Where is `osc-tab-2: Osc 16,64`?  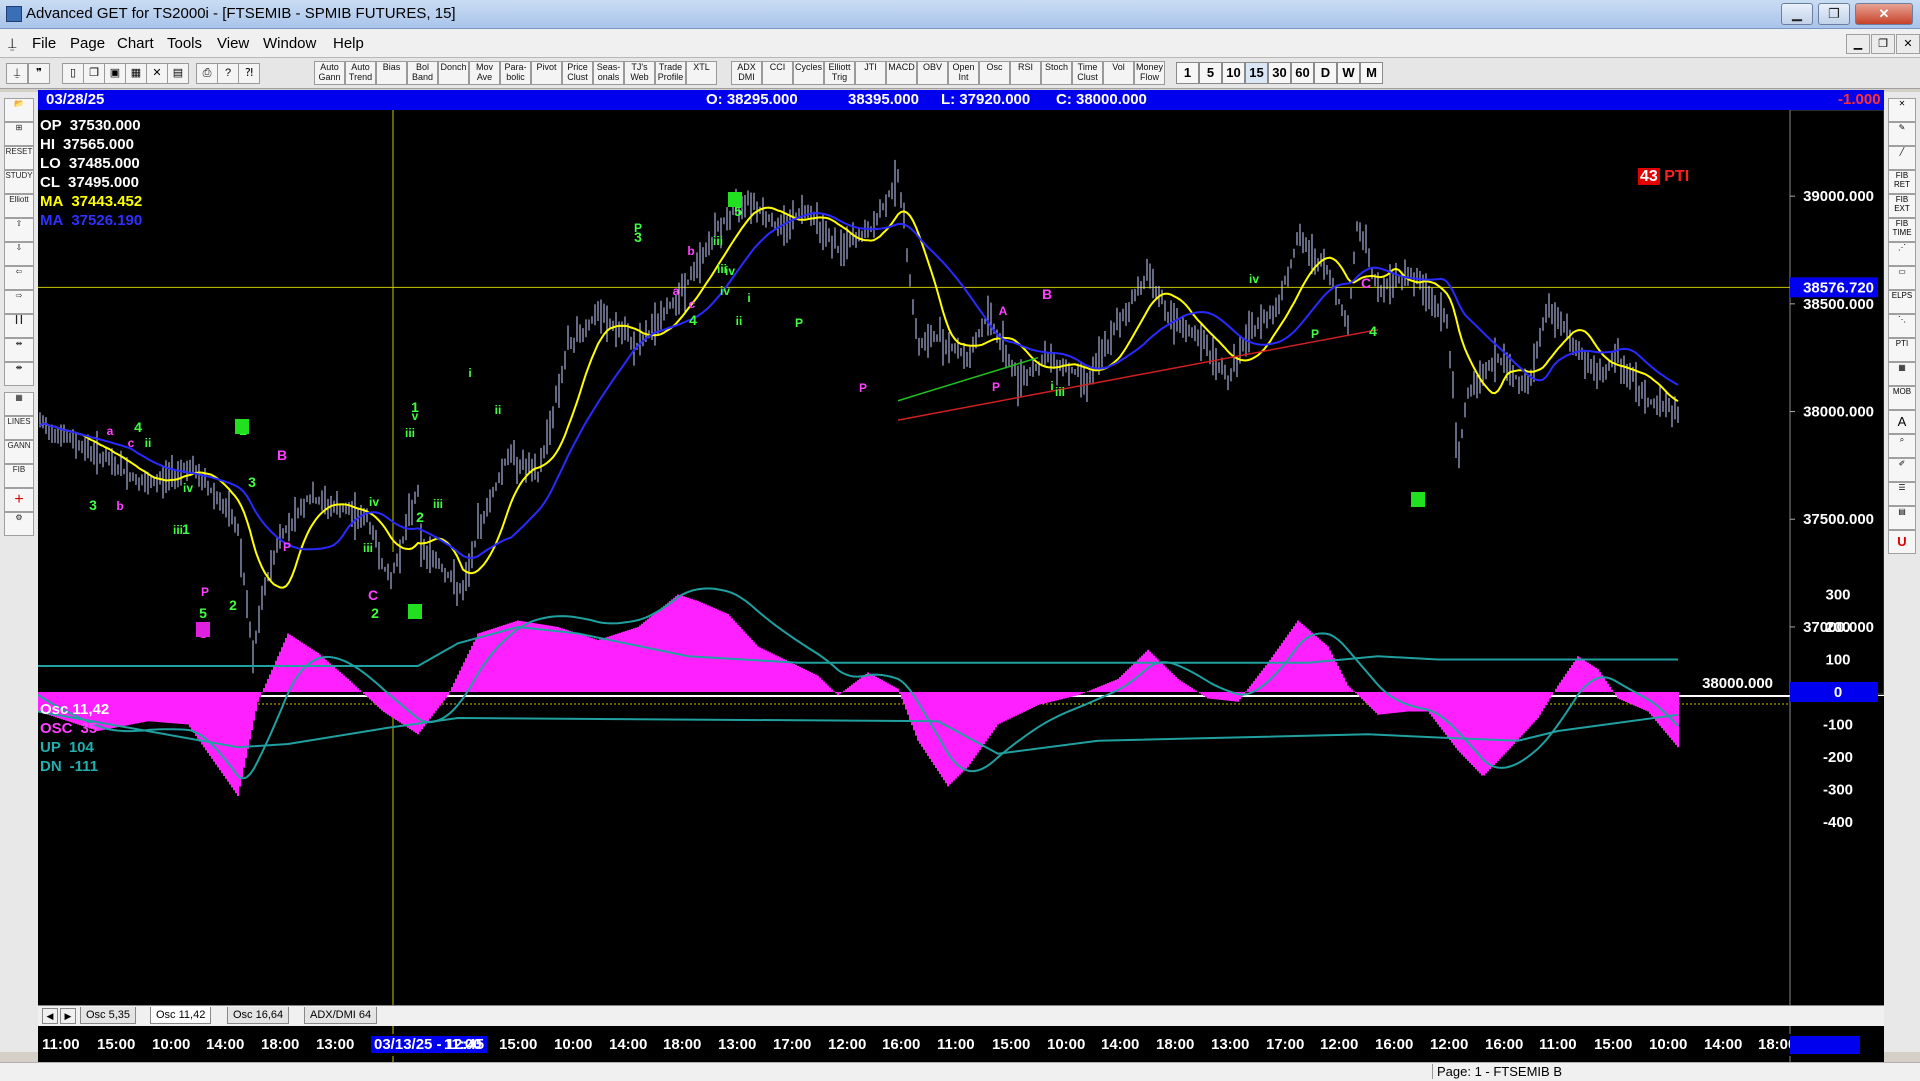
osc-tab-2: Osc 16,64 is located at coordinates (258, 1015).